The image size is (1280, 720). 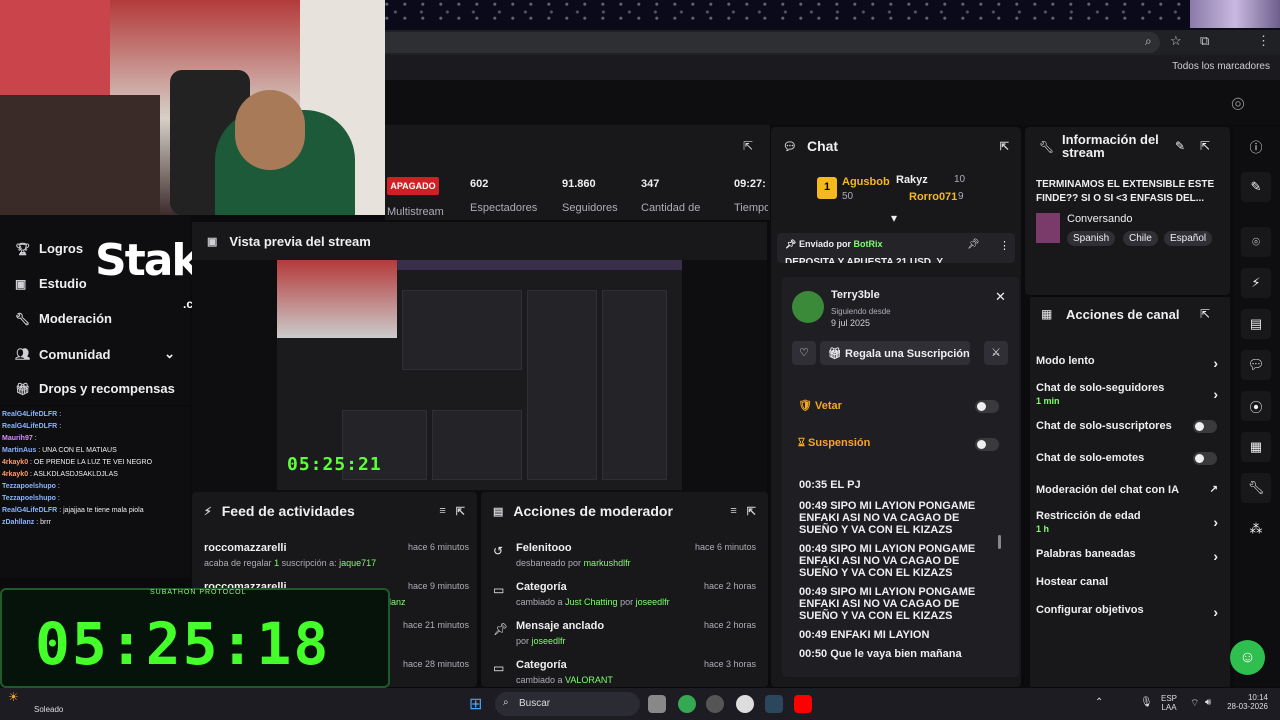 What do you see at coordinates (855, 295) in the screenshot?
I see `user-card-name: Terry3ble` at bounding box center [855, 295].